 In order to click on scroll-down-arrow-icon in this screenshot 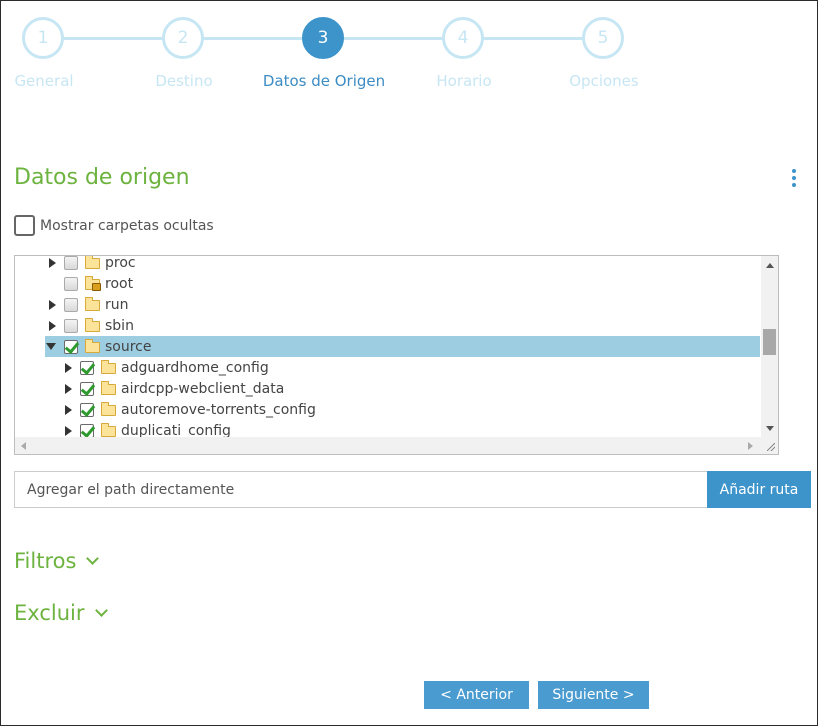, I will do `click(770, 428)`.